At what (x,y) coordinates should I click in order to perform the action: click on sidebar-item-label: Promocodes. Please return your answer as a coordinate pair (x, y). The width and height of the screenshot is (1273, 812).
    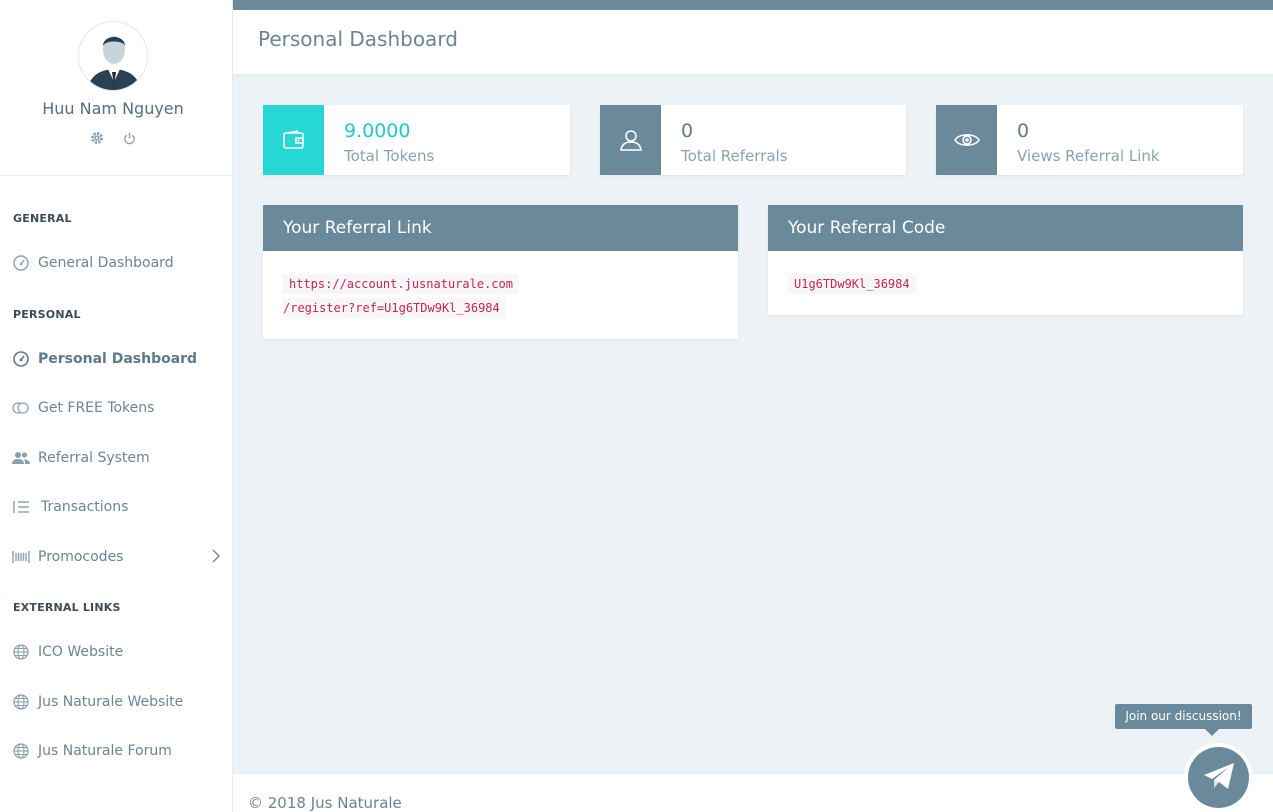
    Looking at the image, I should click on (81, 557).